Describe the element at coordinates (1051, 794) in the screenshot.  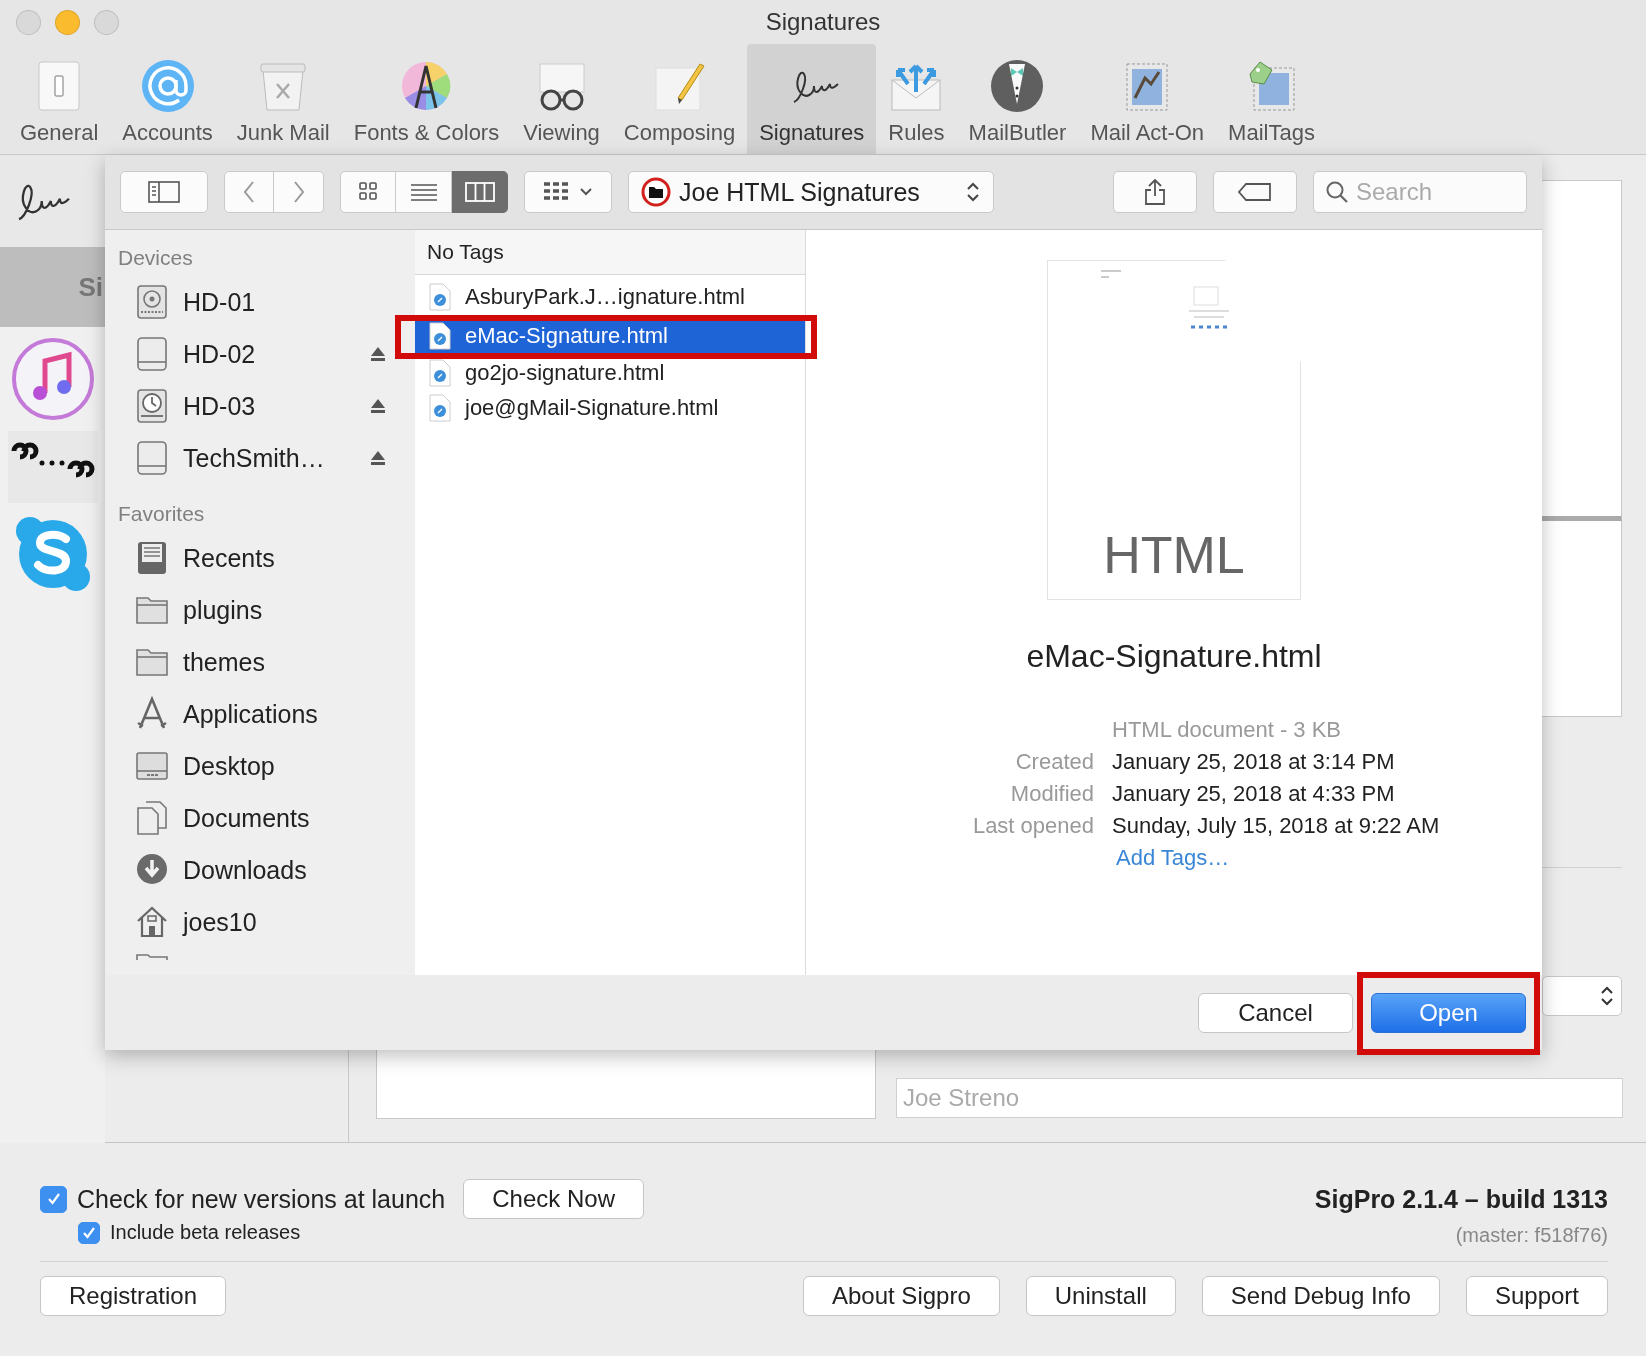
I see `info-label: Modified` at that location.